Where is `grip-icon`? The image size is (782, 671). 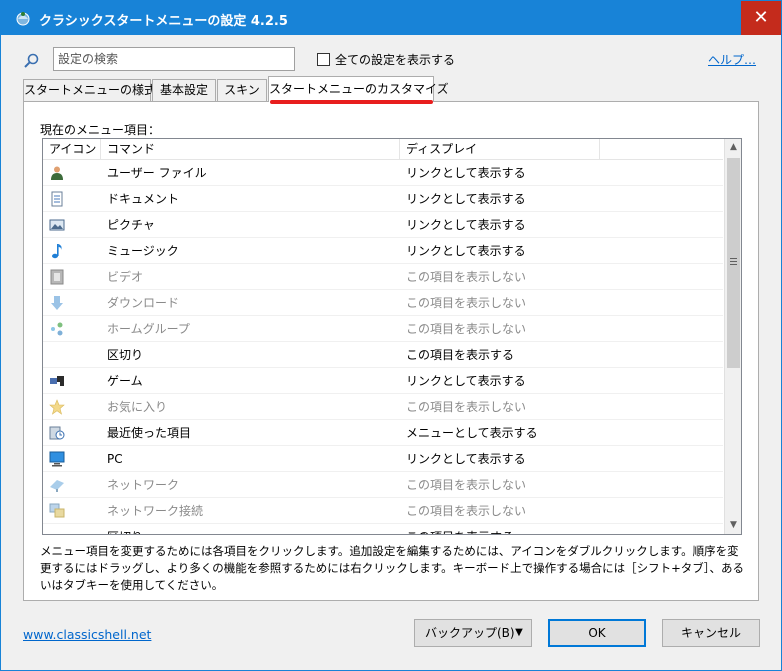 grip-icon is located at coordinates (733, 261).